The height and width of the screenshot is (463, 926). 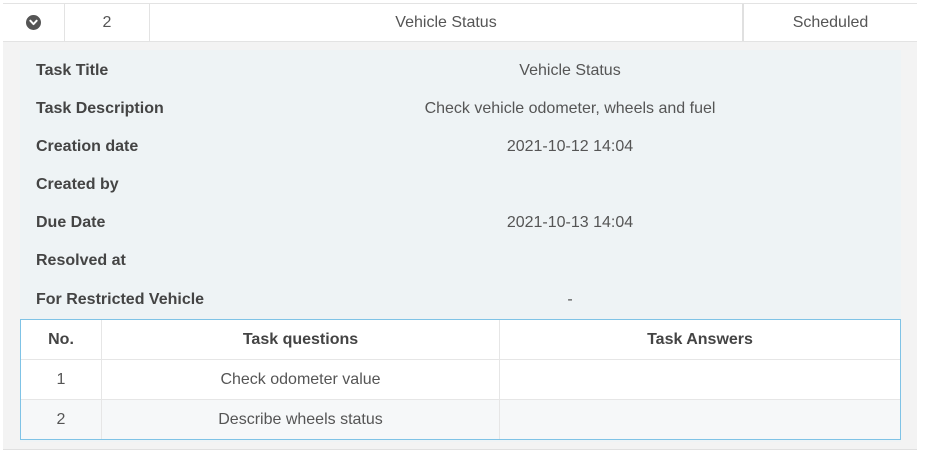 I want to click on detail-value: -, so click(x=570, y=299).